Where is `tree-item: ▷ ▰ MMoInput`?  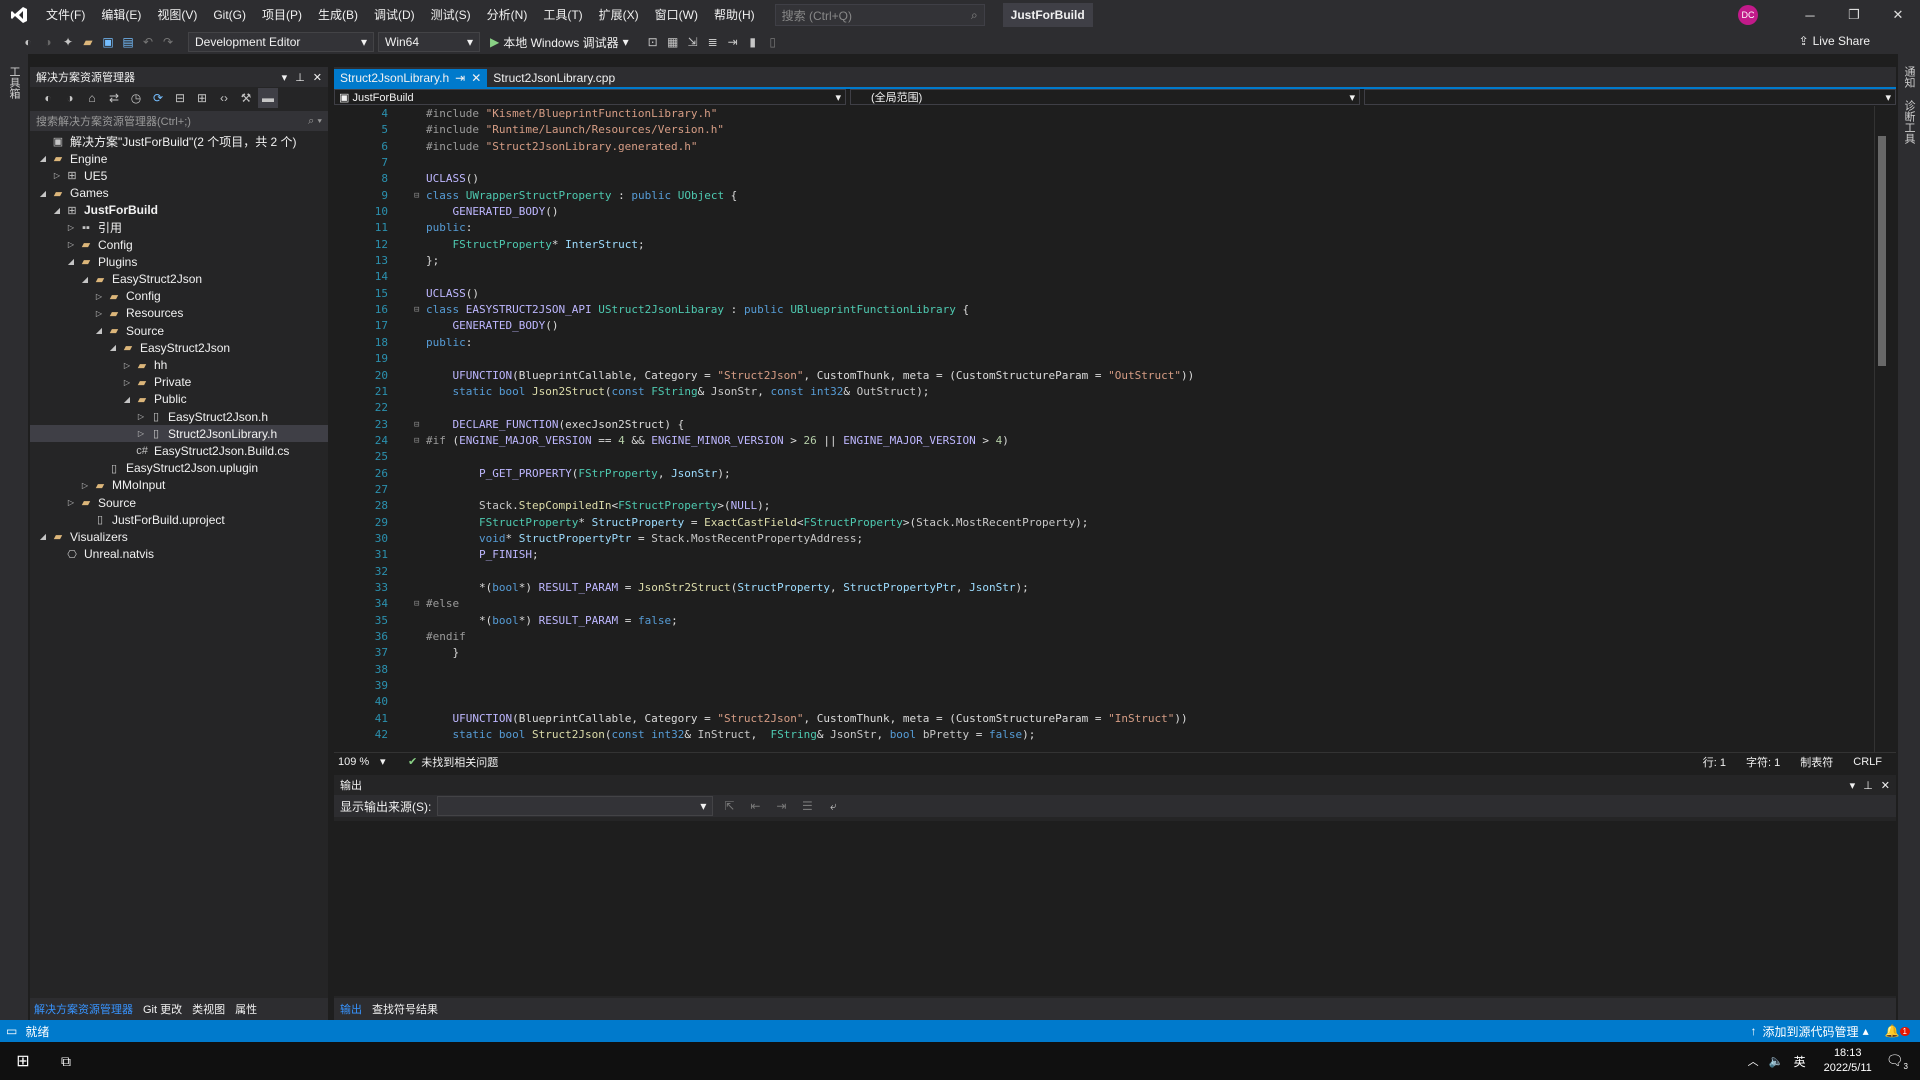 tree-item: ▷ ▰ MMoInput is located at coordinates (179, 485).